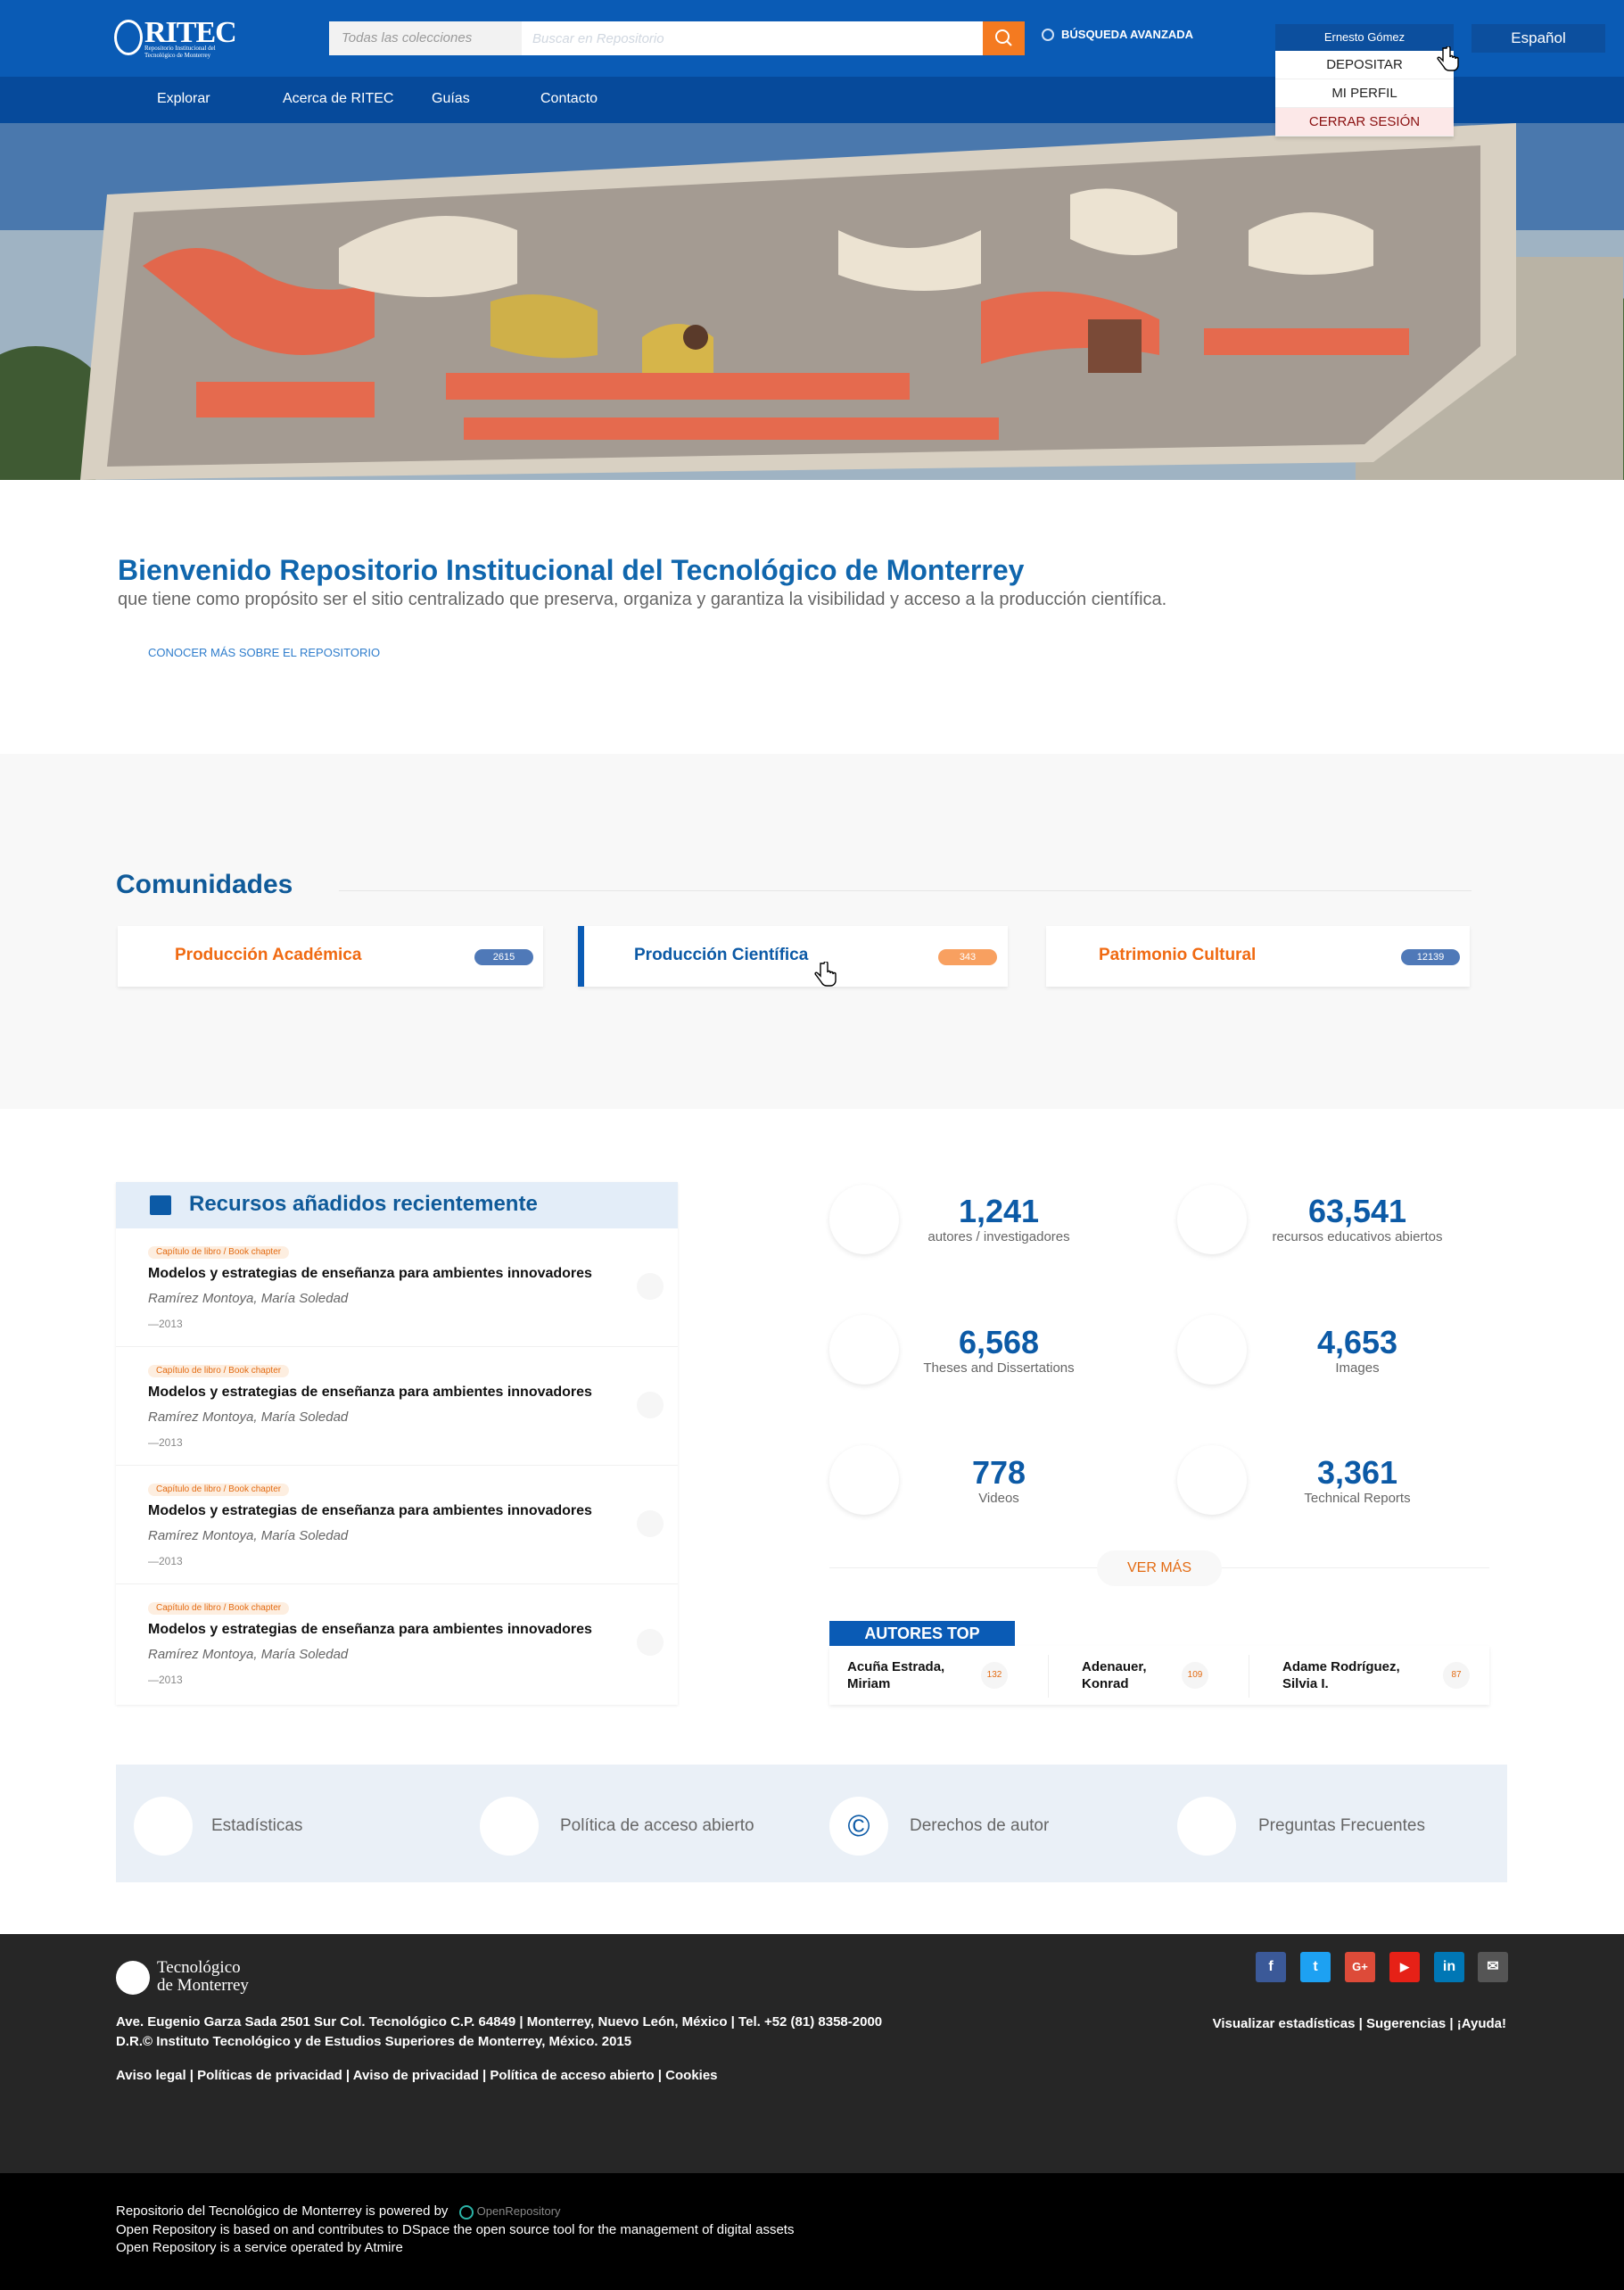 The height and width of the screenshot is (2290, 1624). I want to click on google-plus-icon: G+, so click(1360, 1967).